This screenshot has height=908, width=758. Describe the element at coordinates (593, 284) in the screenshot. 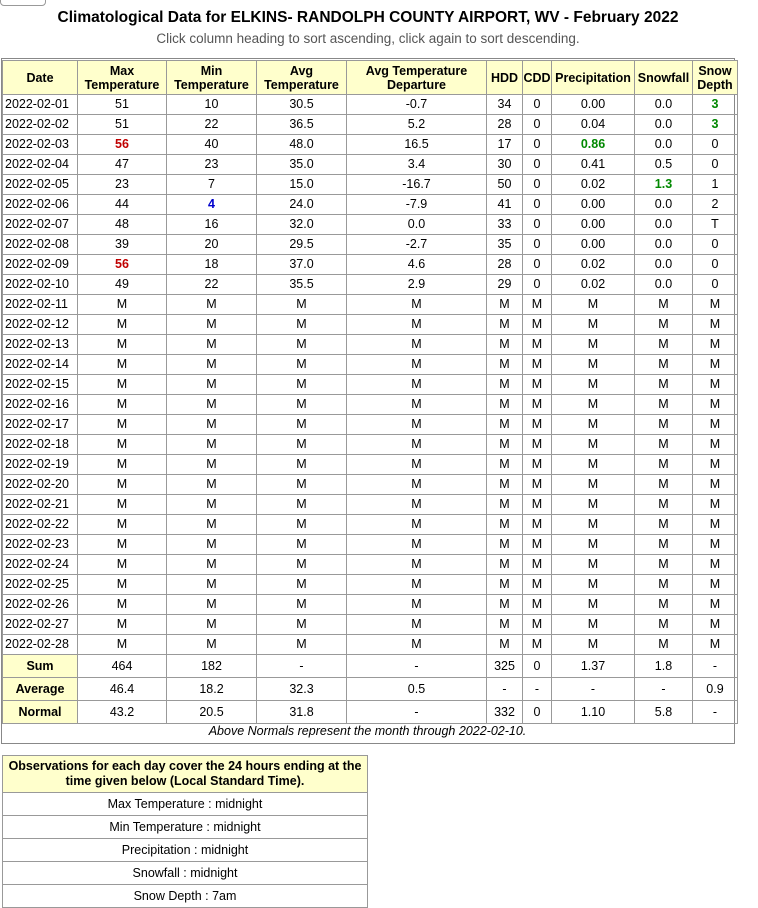

I see `table-cell: 0.02` at that location.